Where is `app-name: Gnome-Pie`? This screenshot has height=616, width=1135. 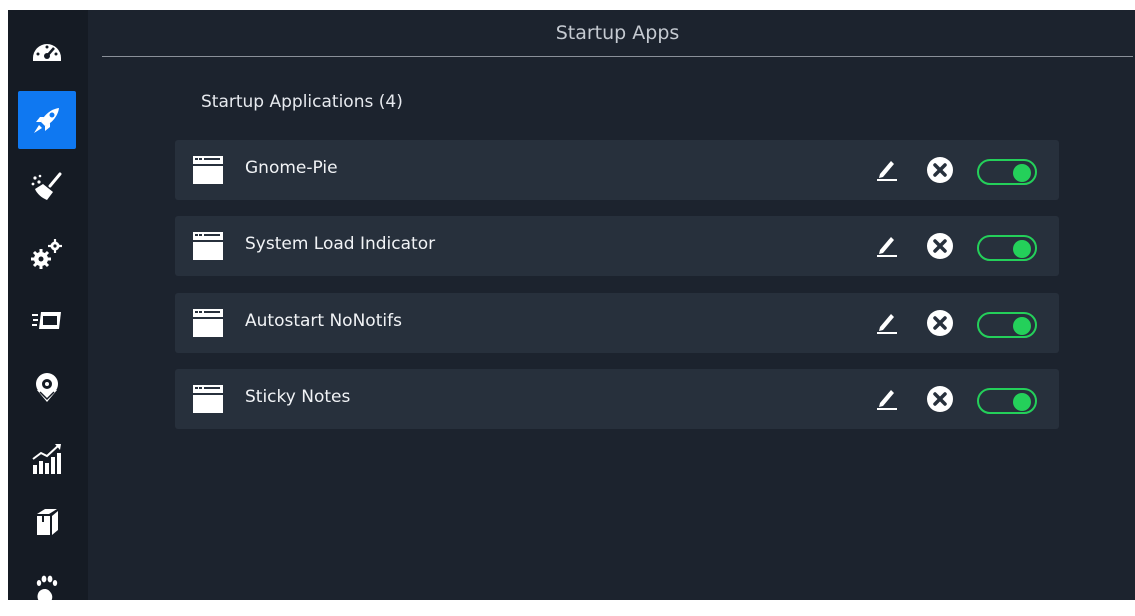
app-name: Gnome-Pie is located at coordinates (291, 168).